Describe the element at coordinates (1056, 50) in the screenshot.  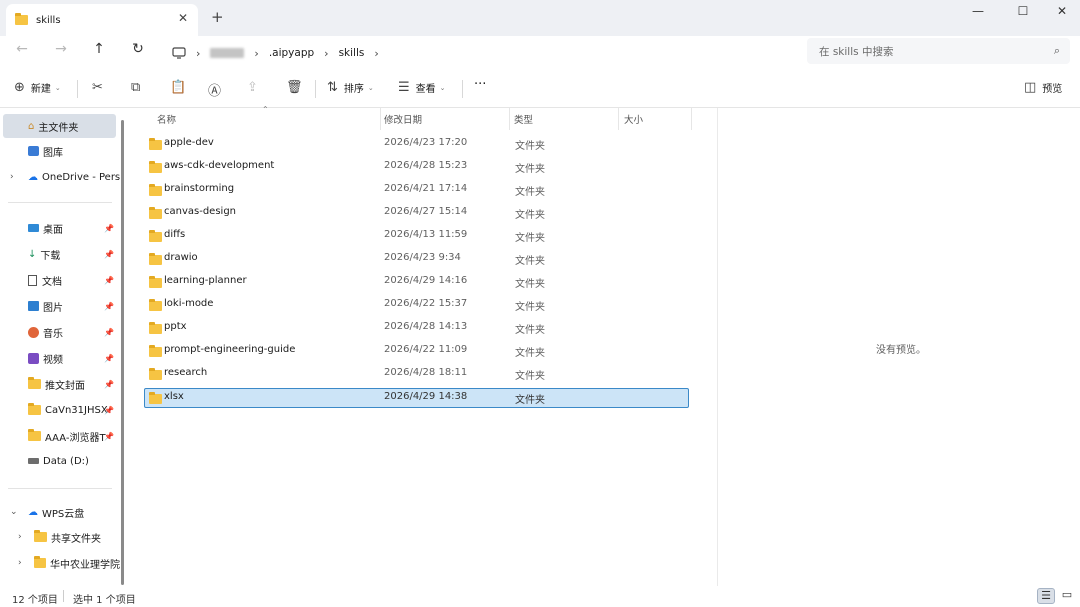
I see `search-icon: ⌕` at that location.